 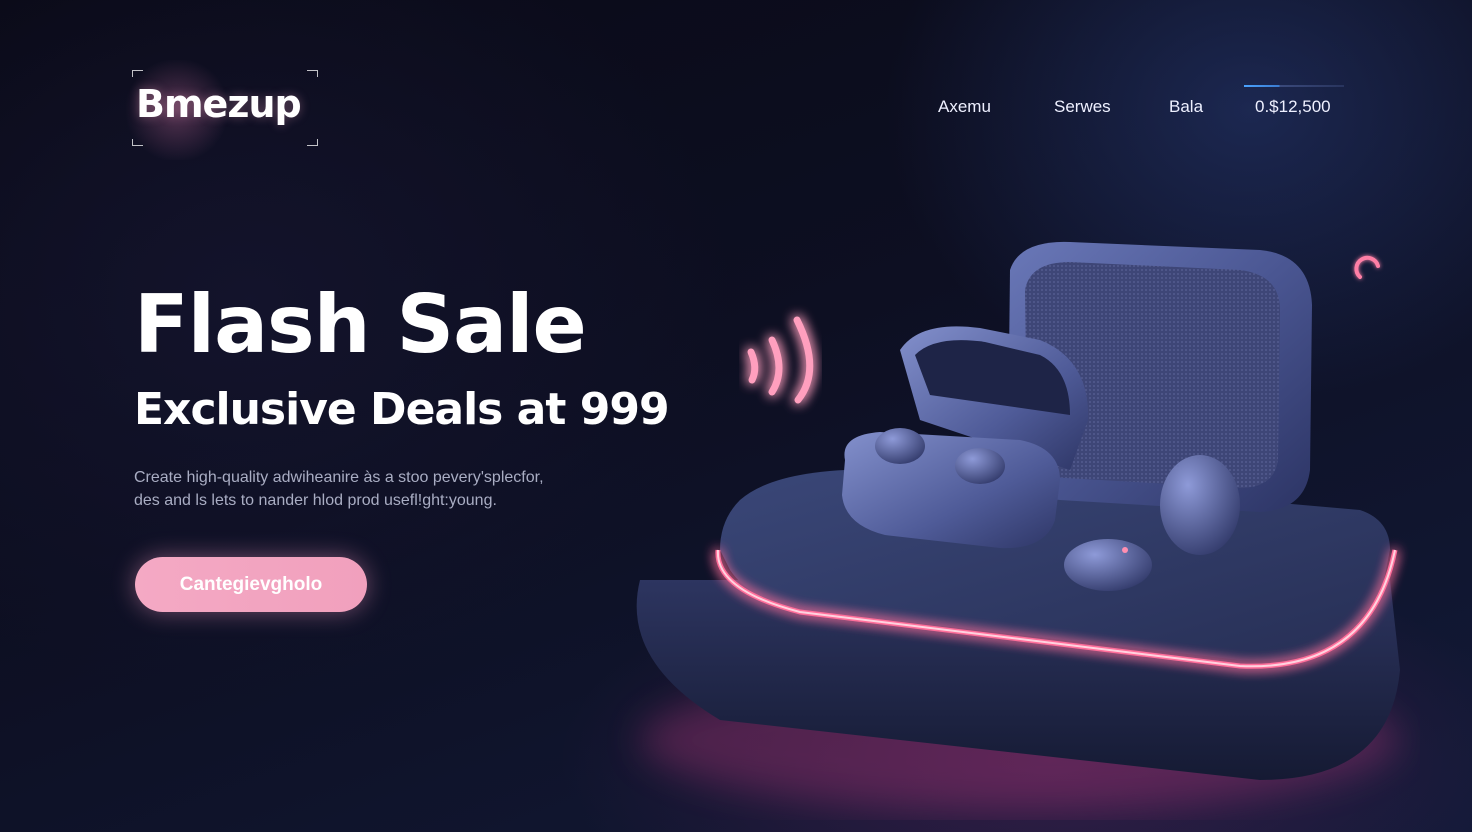 I want to click on hero-subtitle: Exclusive Deals at 999, so click(x=402, y=409).